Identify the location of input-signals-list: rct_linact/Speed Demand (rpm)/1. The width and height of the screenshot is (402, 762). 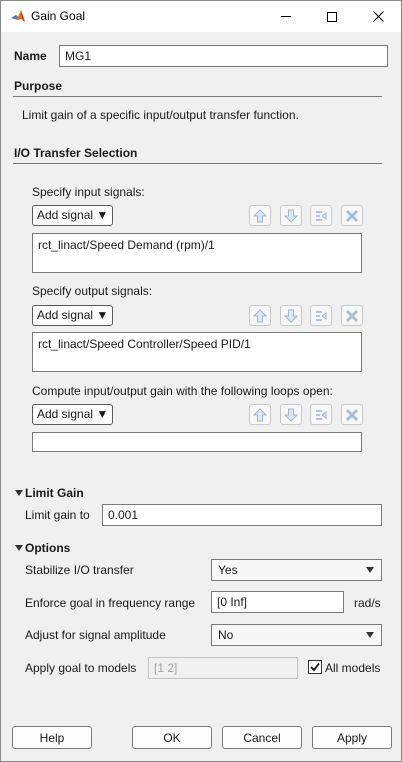
(197, 253).